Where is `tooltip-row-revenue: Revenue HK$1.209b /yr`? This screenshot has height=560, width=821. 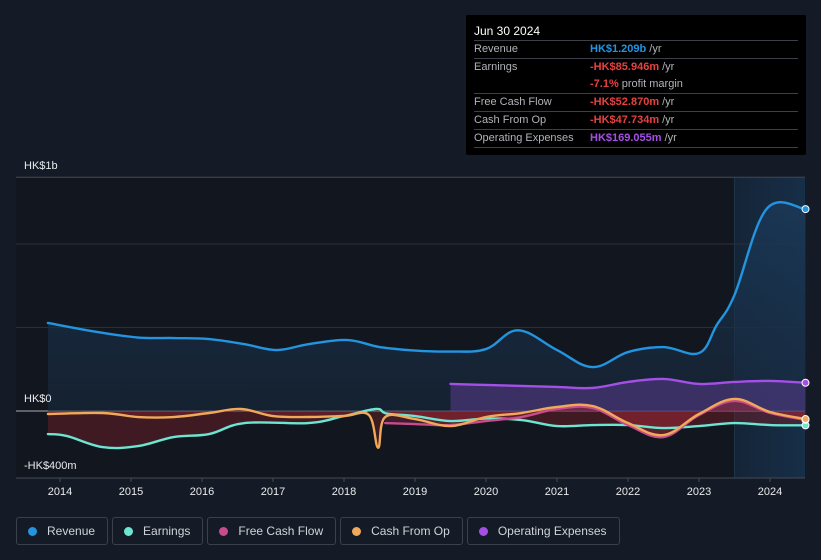
tooltip-row-revenue: Revenue HK$1.209b /yr is located at coordinates (636, 50).